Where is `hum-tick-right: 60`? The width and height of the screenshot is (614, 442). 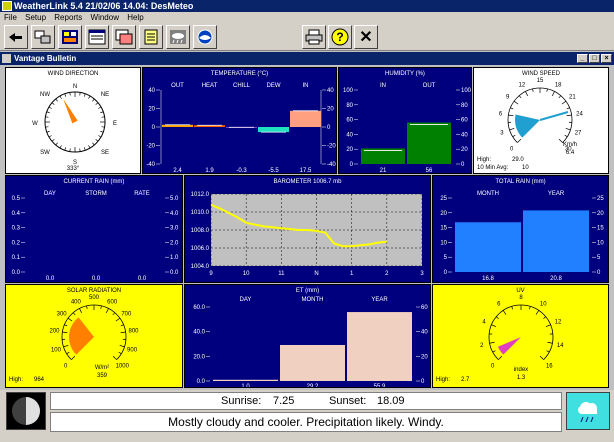
hum-tick-right: 60 is located at coordinates (464, 121).